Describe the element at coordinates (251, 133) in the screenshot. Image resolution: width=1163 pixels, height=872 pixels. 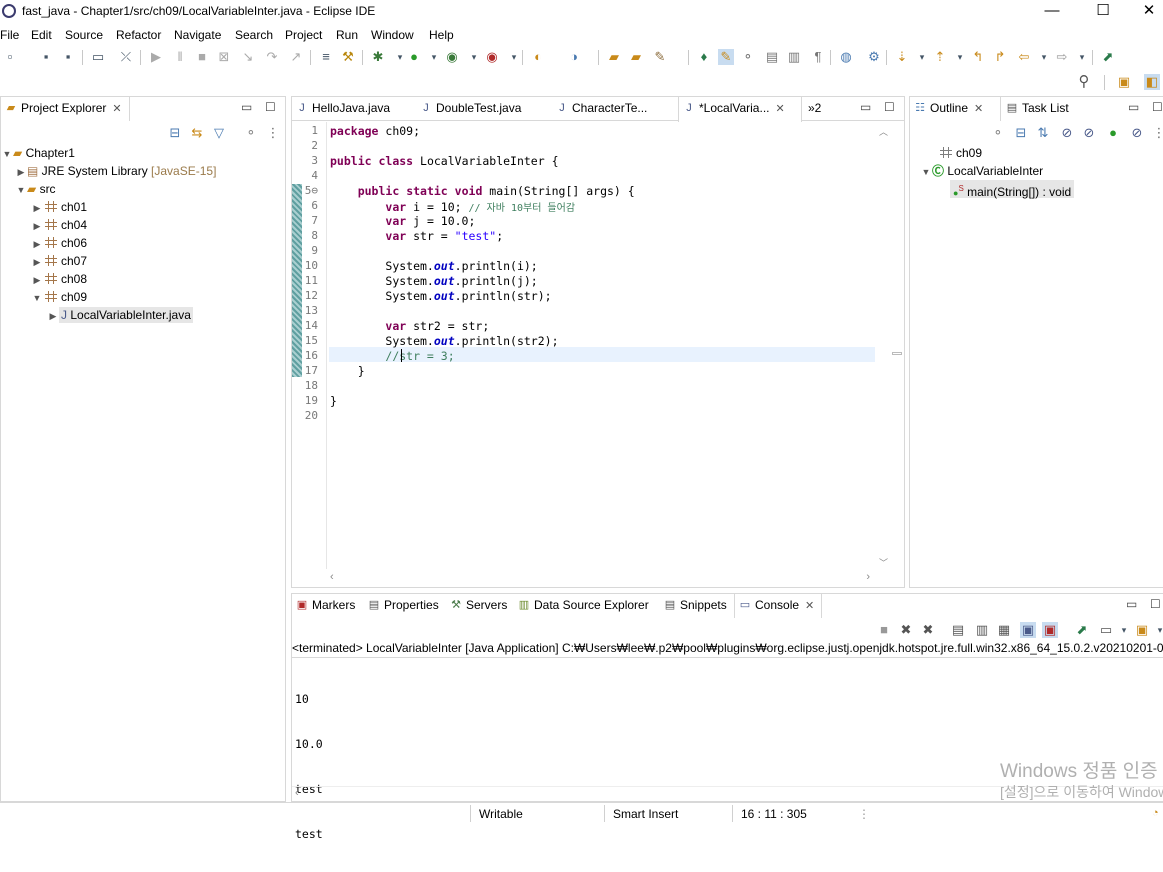
I see `view-menu-icon: ⚬` at that location.